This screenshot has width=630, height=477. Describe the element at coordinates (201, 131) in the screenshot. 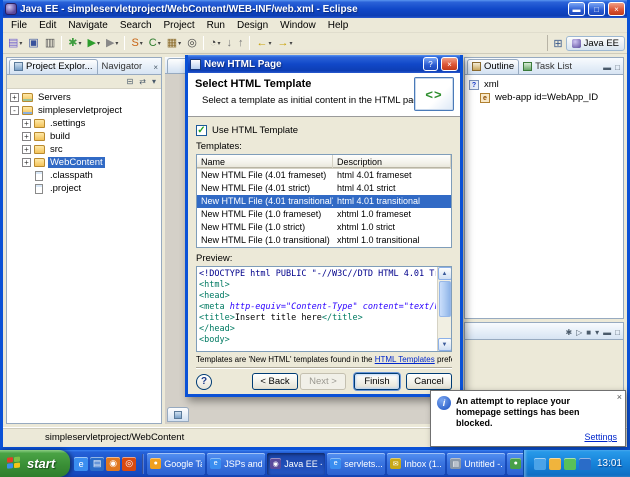

I see `use-template-checkbox: ✓` at that location.